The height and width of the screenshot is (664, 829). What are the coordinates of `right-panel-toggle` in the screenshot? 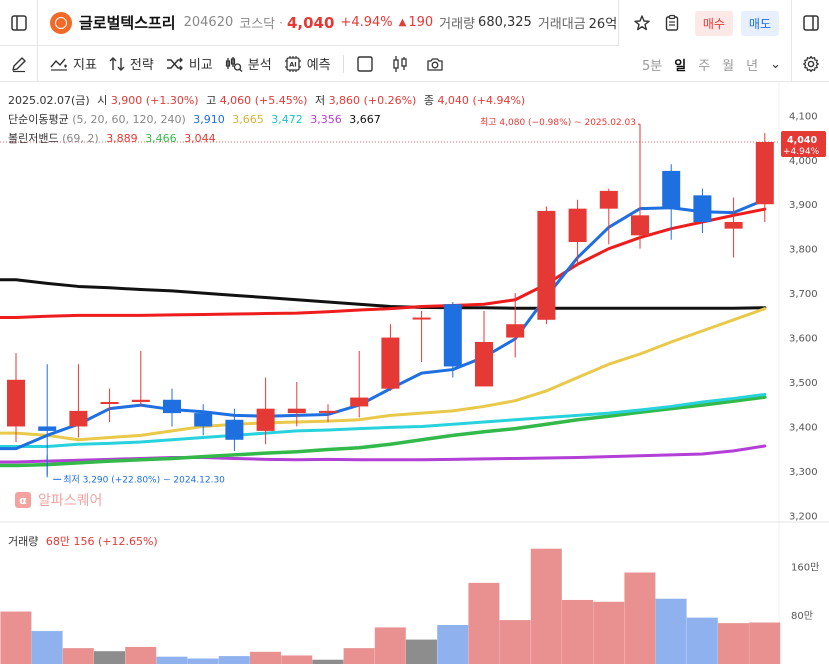 It's located at (810, 23).